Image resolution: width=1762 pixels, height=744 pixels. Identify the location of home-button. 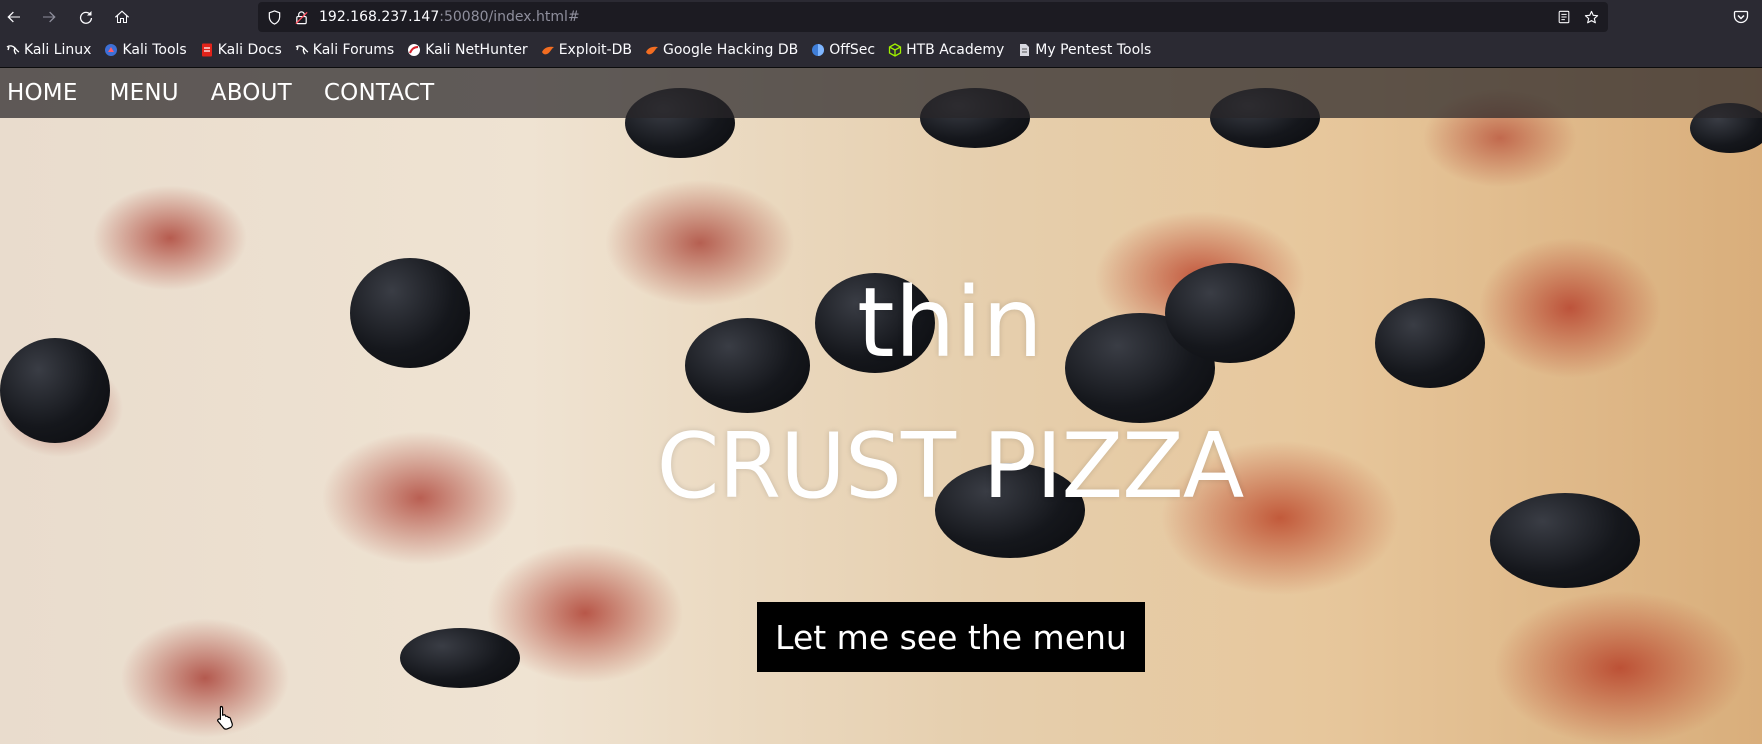
(122, 17).